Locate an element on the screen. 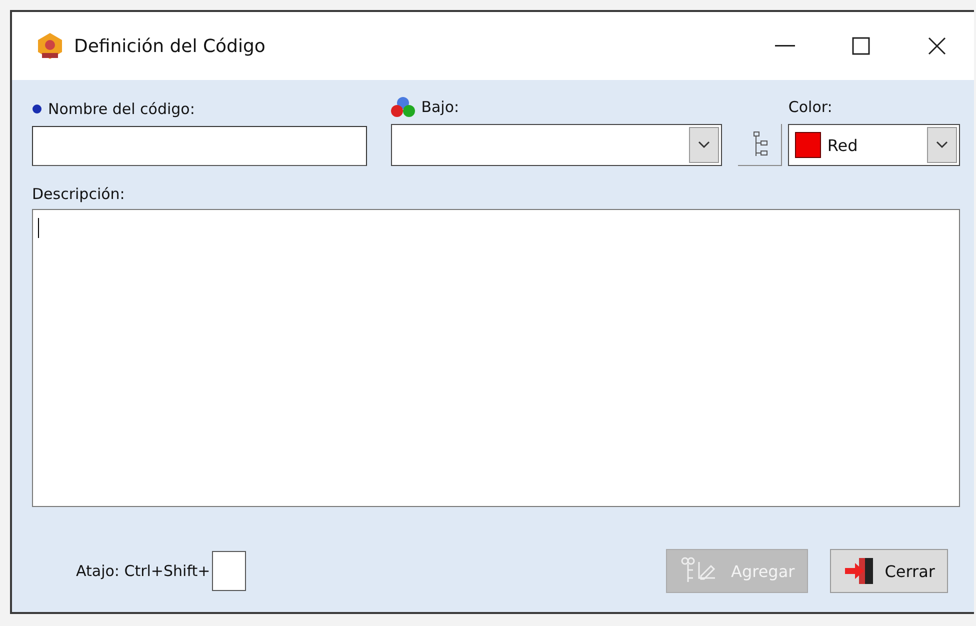 Image resolution: width=976 pixels, height=626 pixels. color-dropdown: Red is located at coordinates (874, 145).